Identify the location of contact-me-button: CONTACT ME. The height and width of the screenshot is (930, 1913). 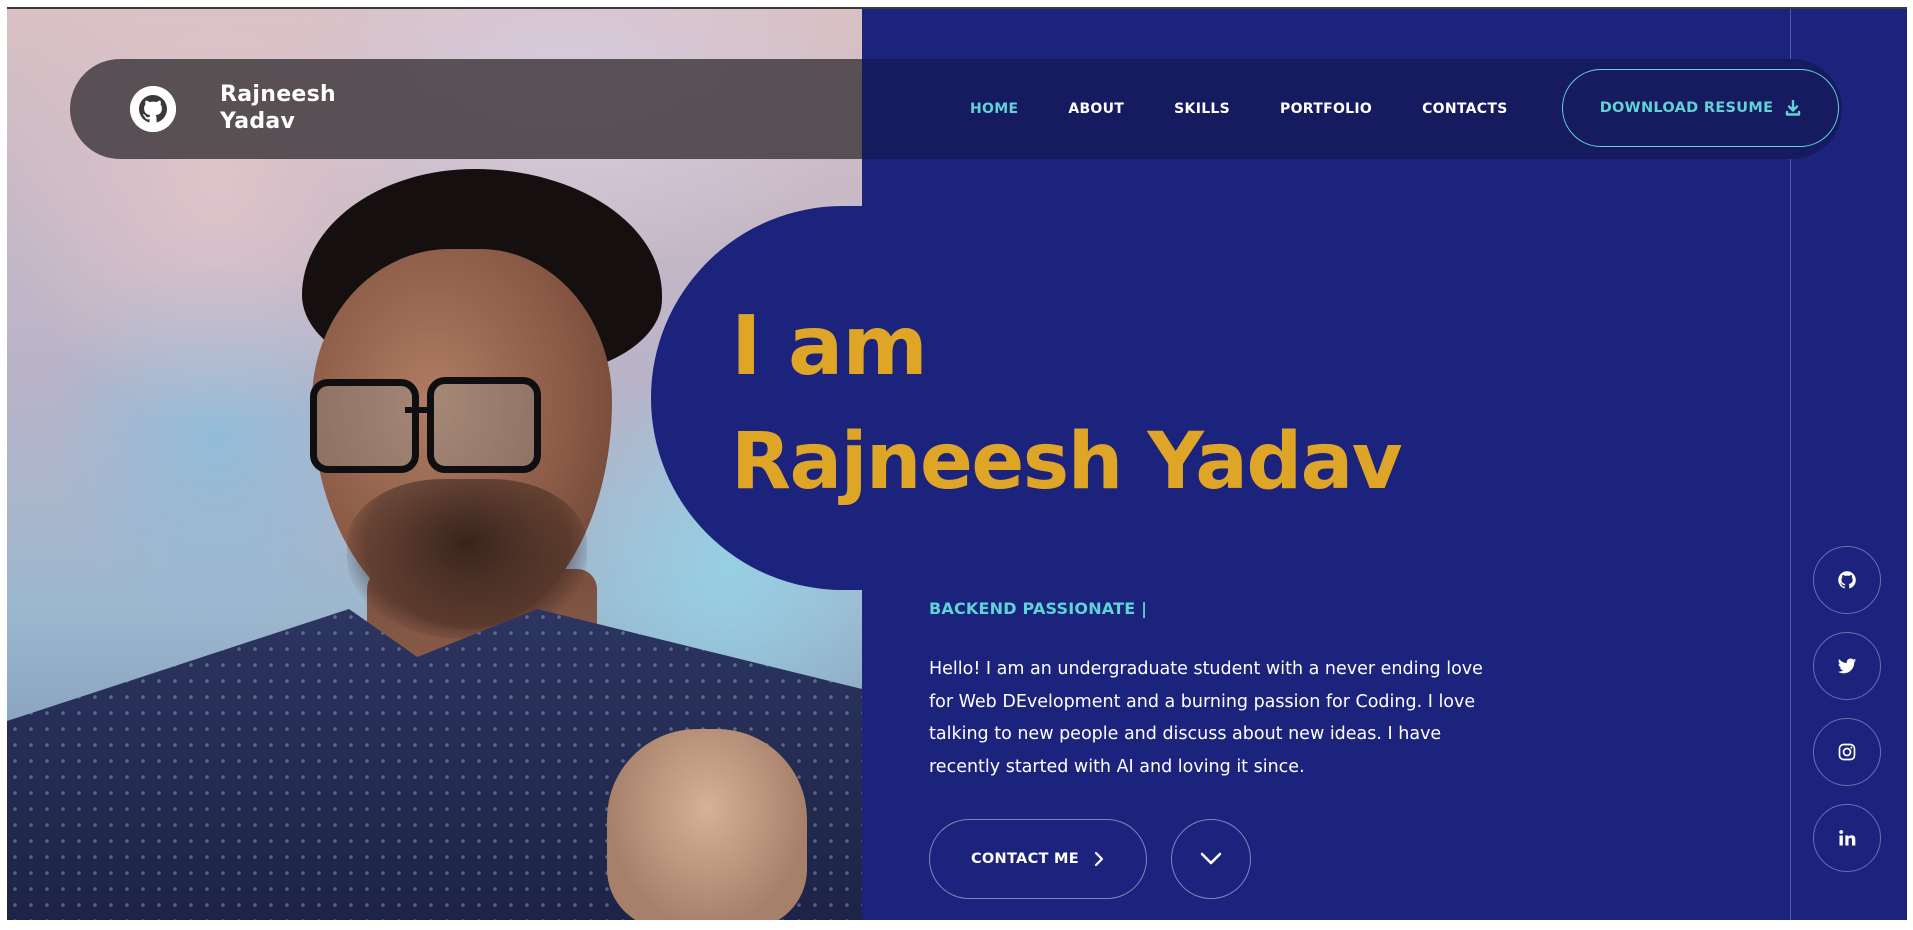
(1038, 859).